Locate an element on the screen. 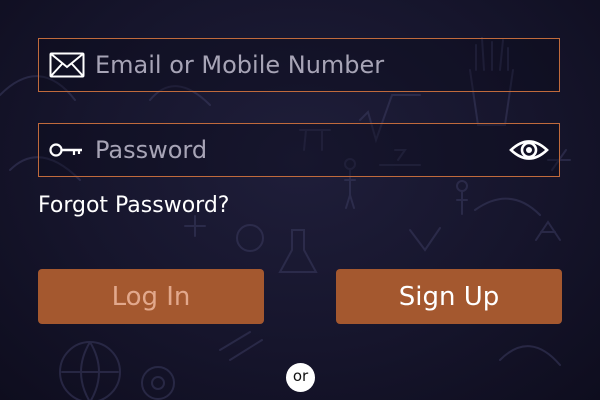 The width and height of the screenshot is (600, 400). email-input is located at coordinates (320, 65).